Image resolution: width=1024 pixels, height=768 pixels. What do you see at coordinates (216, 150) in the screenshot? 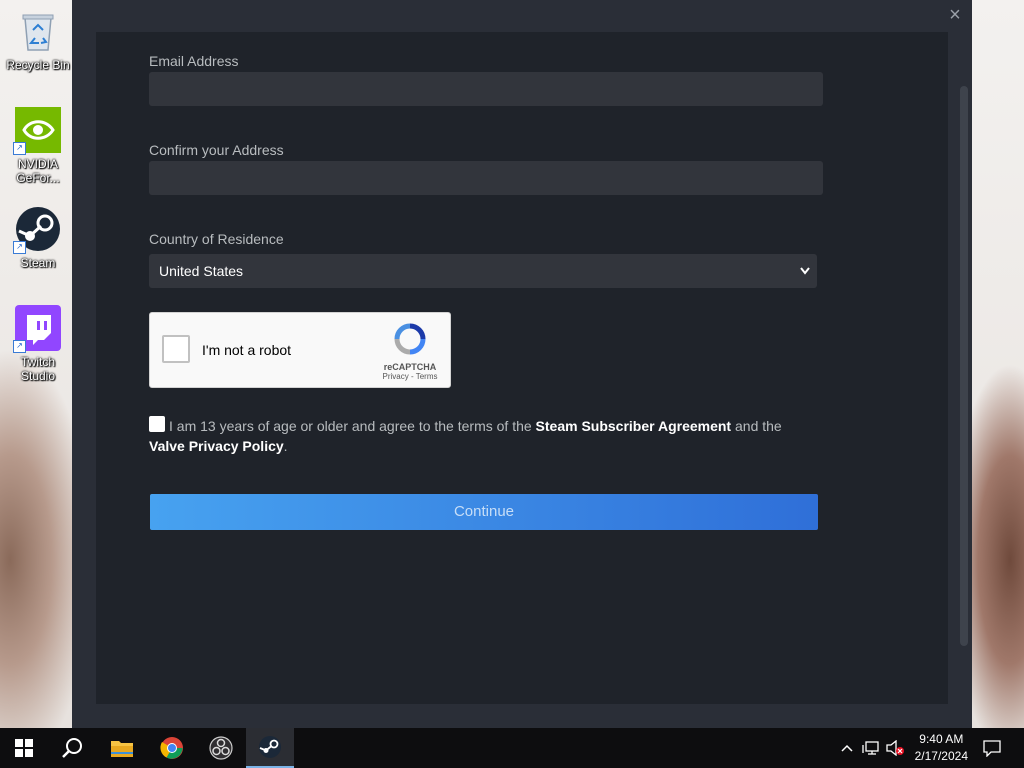
I see `confirm-email-label: Confirm your Address` at bounding box center [216, 150].